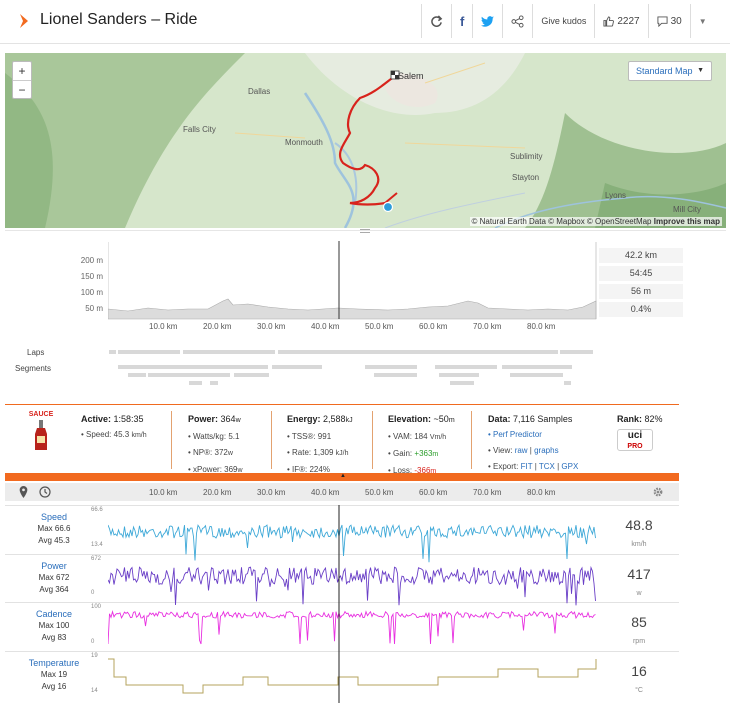 The width and height of the screenshot is (730, 707). What do you see at coordinates (97, 545) in the screenshot?
I see `stream-bottom: 13.4` at bounding box center [97, 545].